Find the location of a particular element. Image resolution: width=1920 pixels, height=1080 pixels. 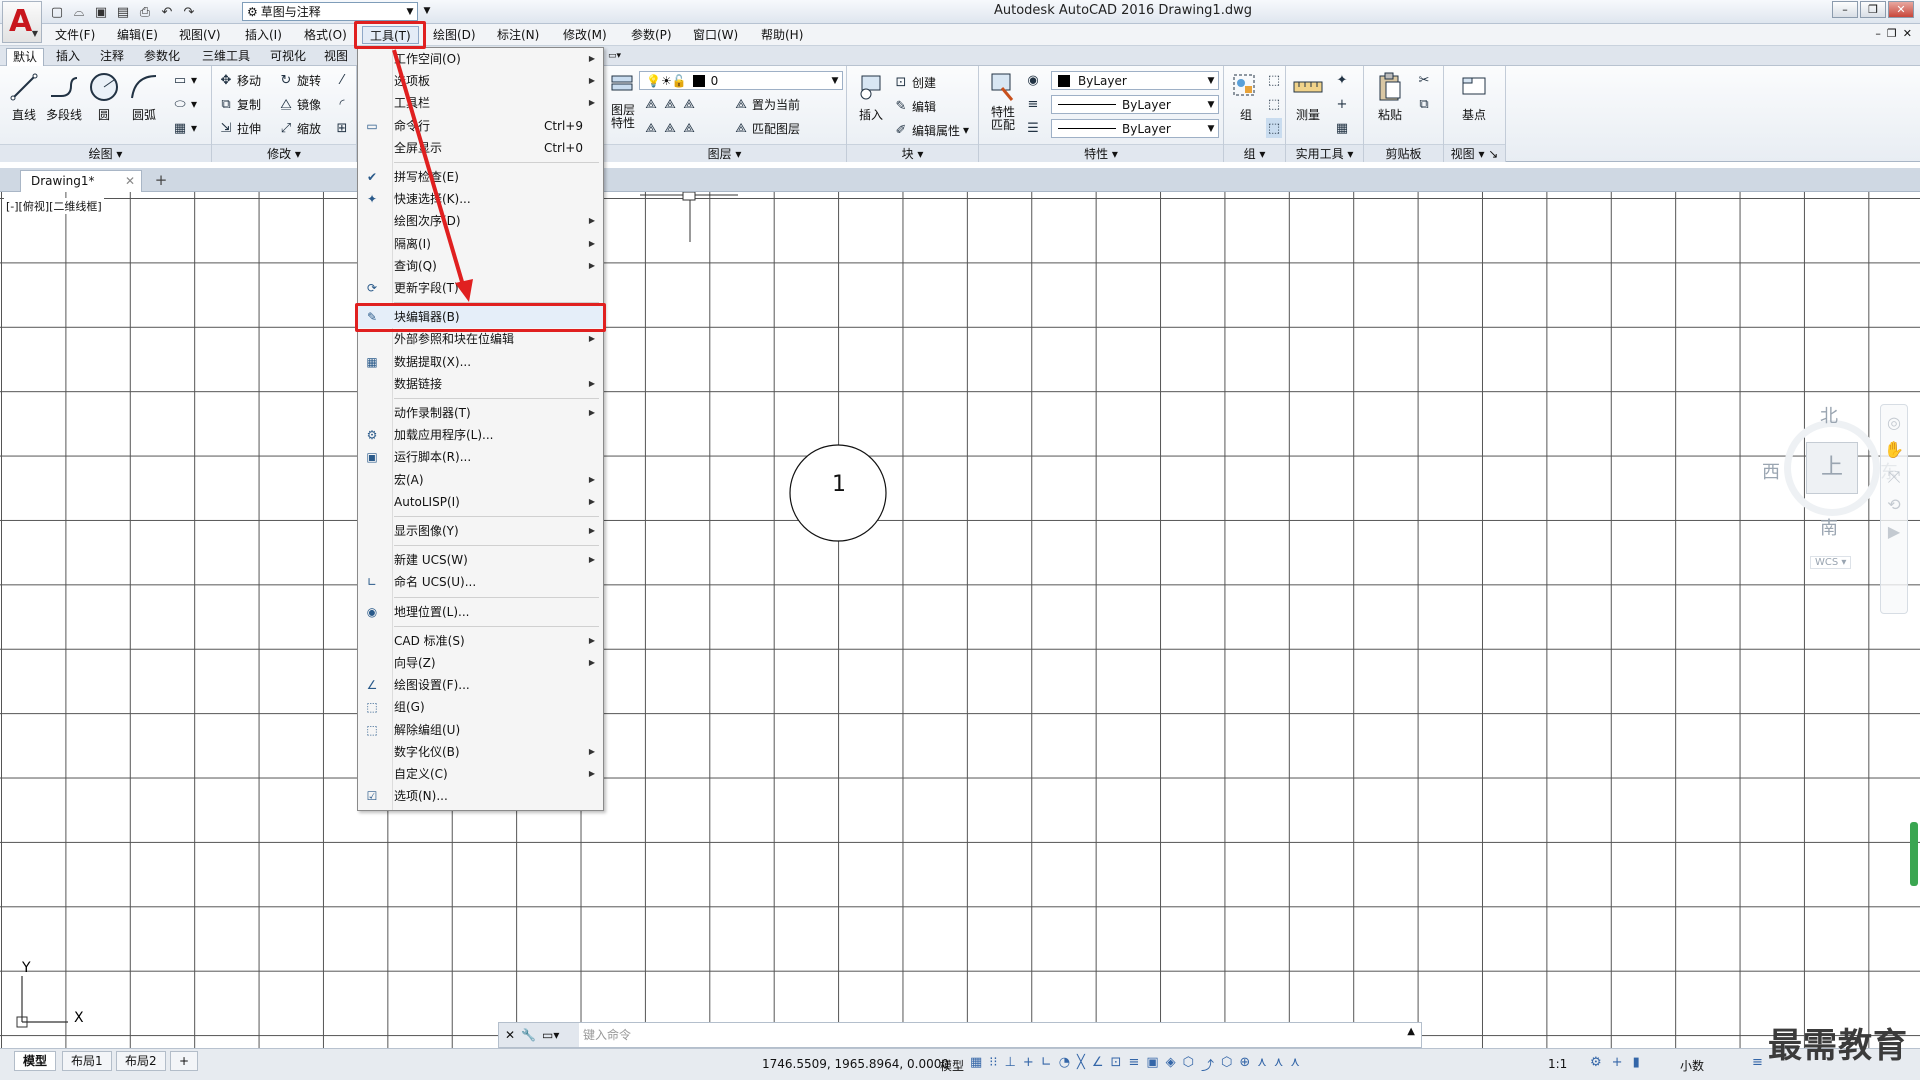

menu-tools: 工具(T) is located at coordinates (390, 35).